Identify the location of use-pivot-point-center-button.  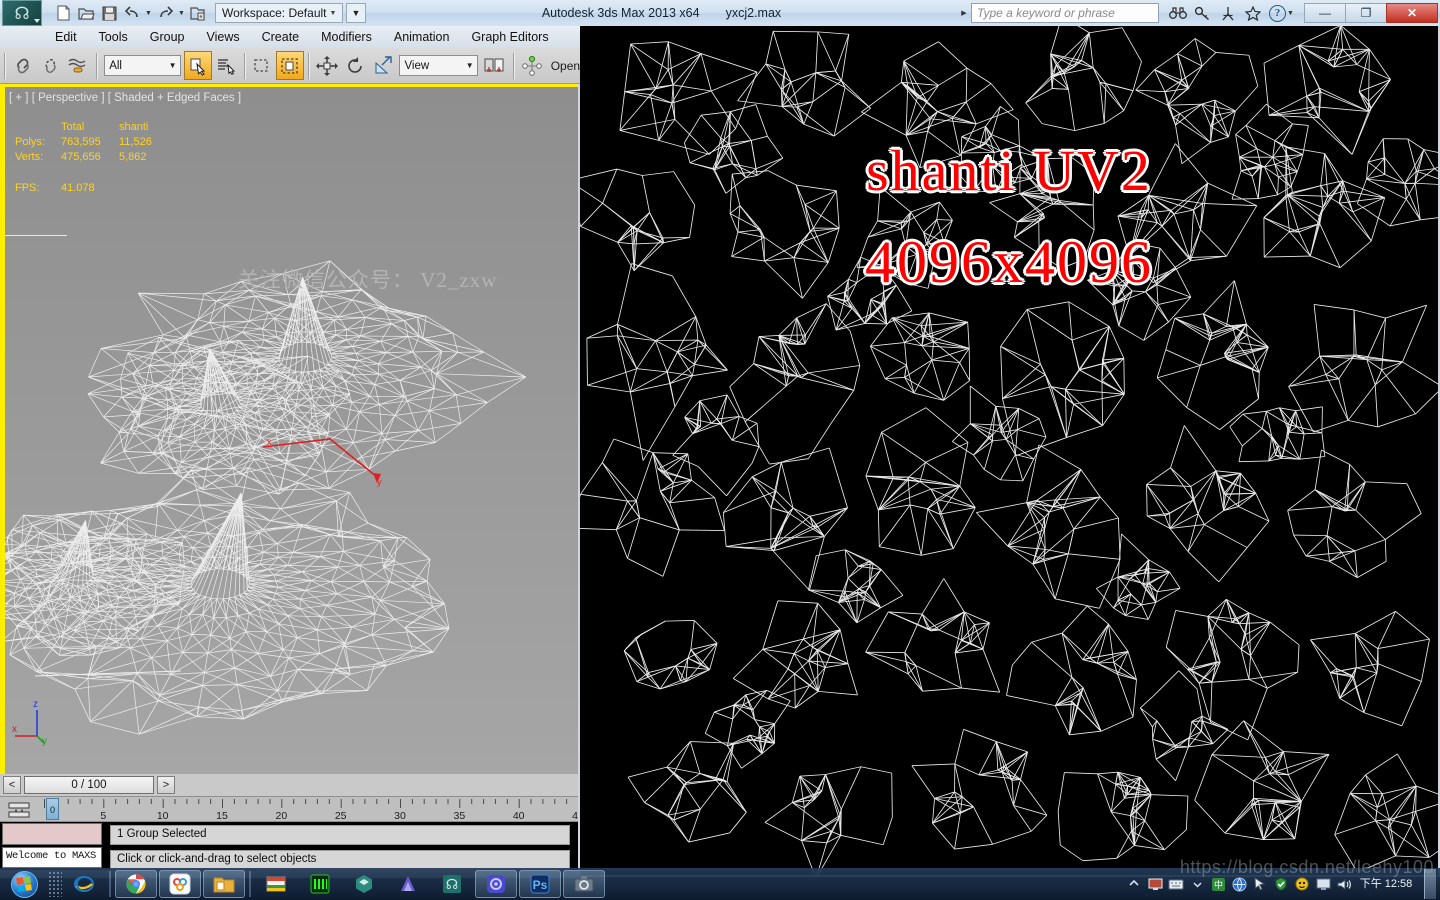
(495, 65).